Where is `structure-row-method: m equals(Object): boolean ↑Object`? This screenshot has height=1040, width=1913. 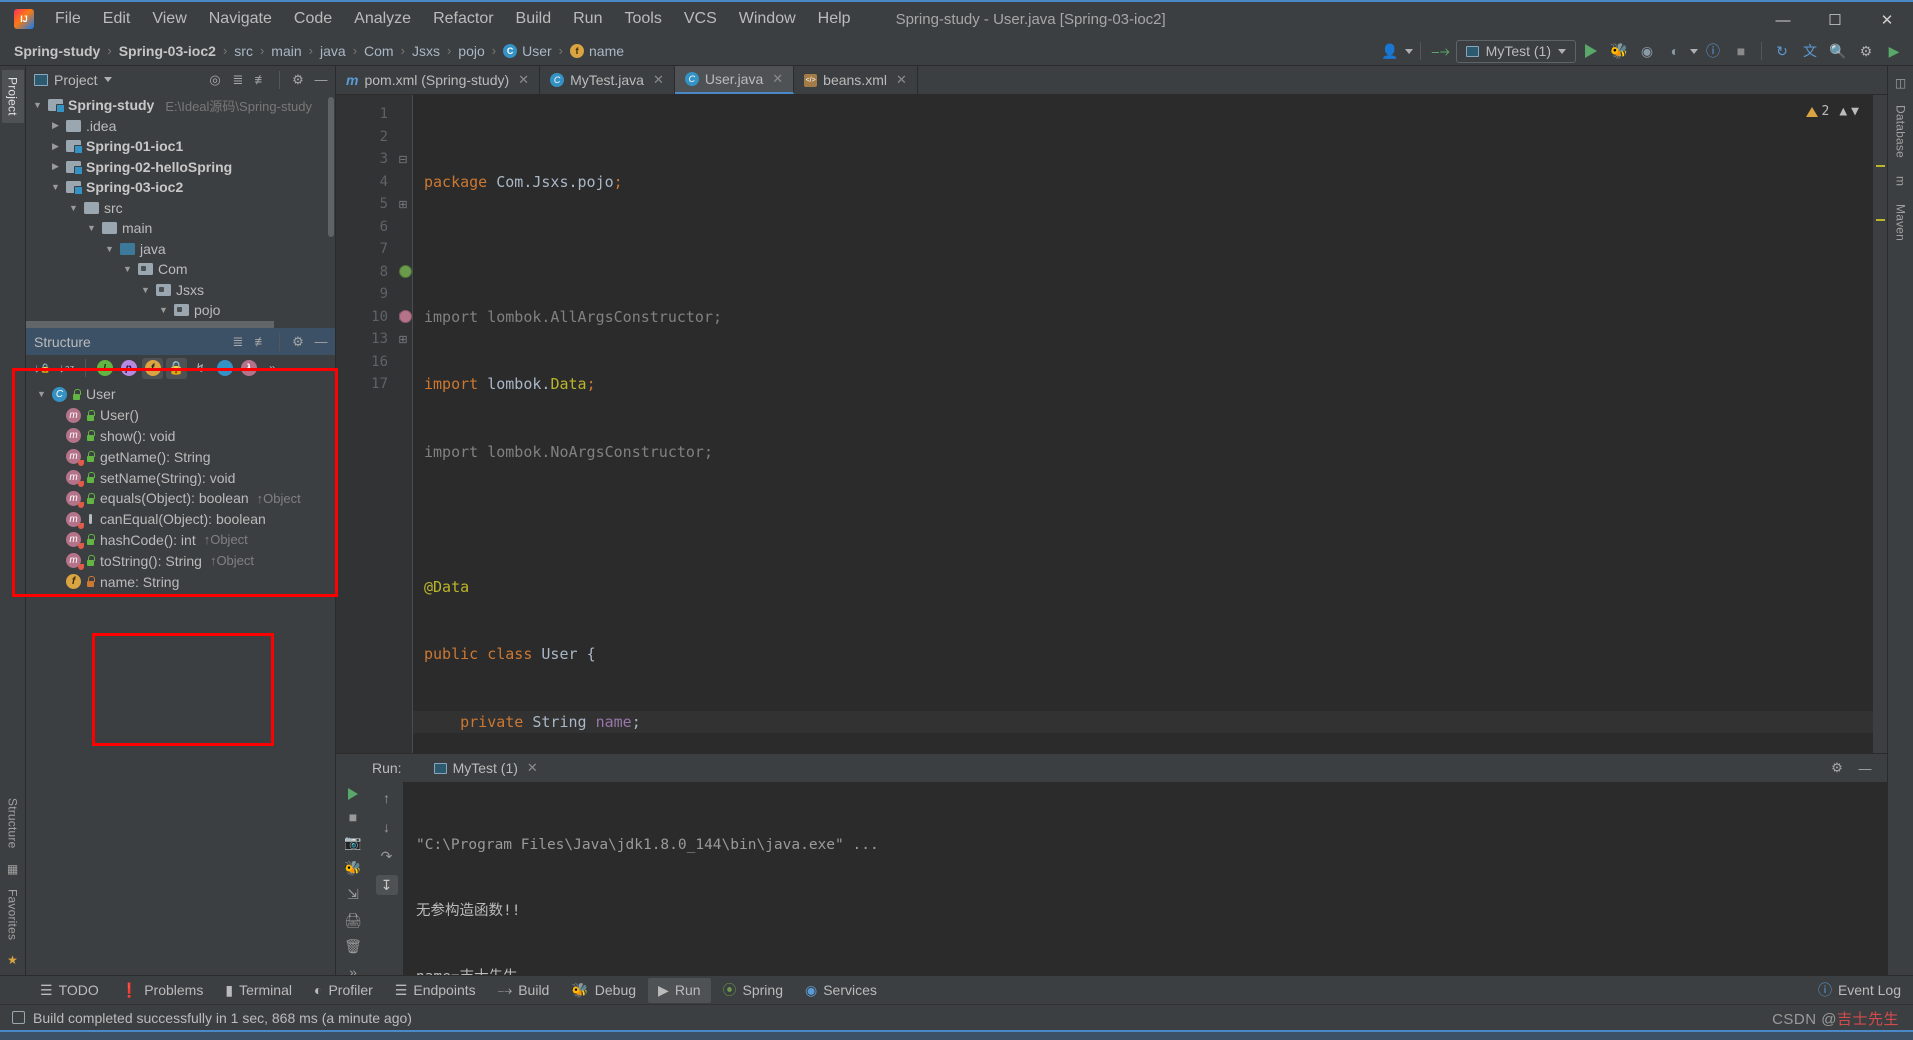
structure-row-method: m equals(Object): boolean ↑Object is located at coordinates (180, 498).